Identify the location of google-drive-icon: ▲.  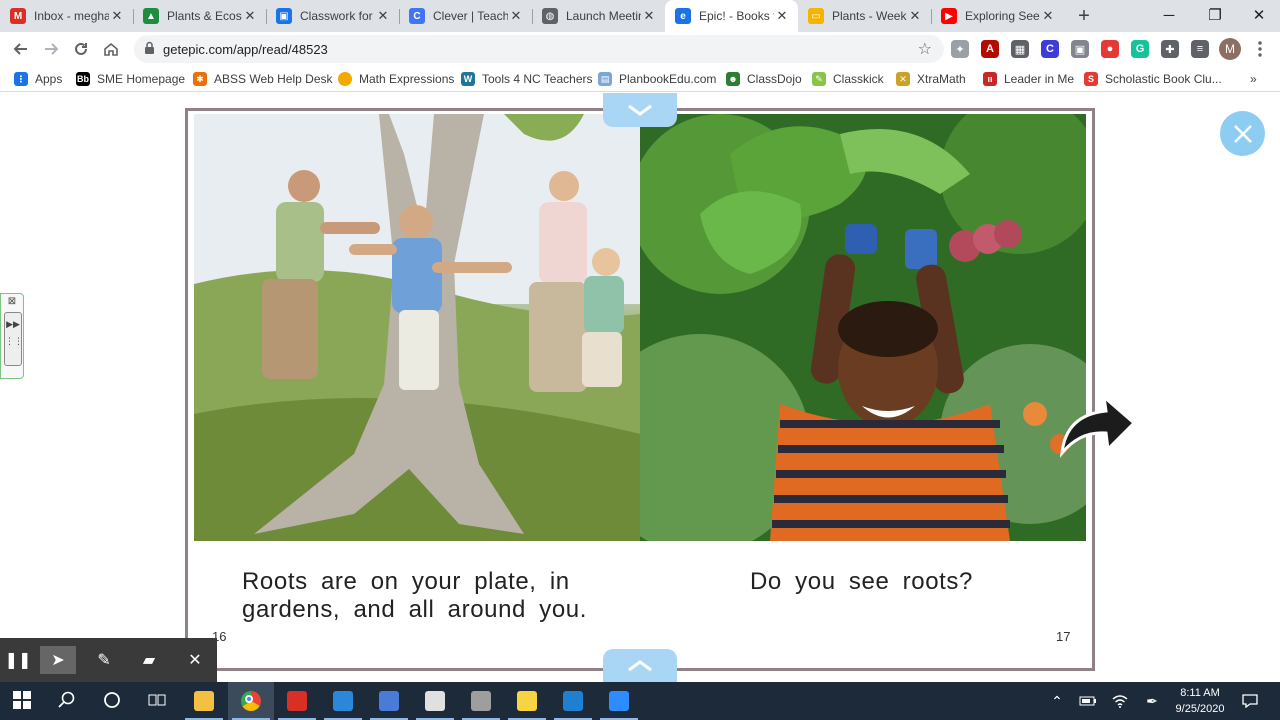
(151, 16).